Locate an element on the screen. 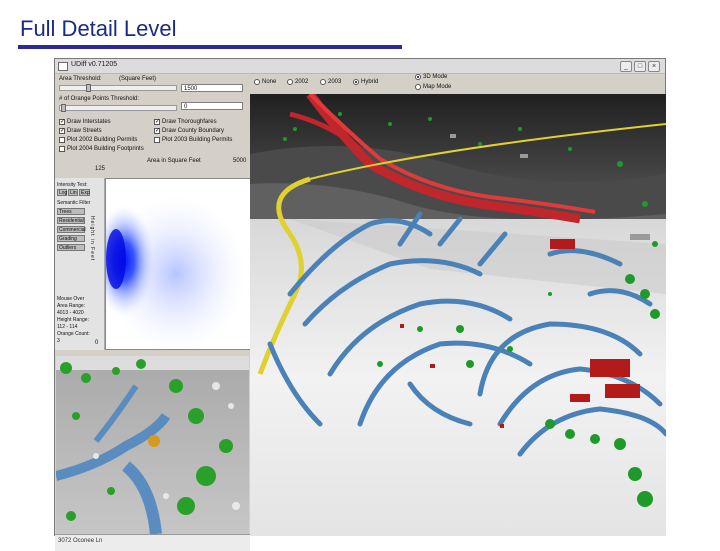  mouse-over-label: Mouse Over is located at coordinates (71, 299).